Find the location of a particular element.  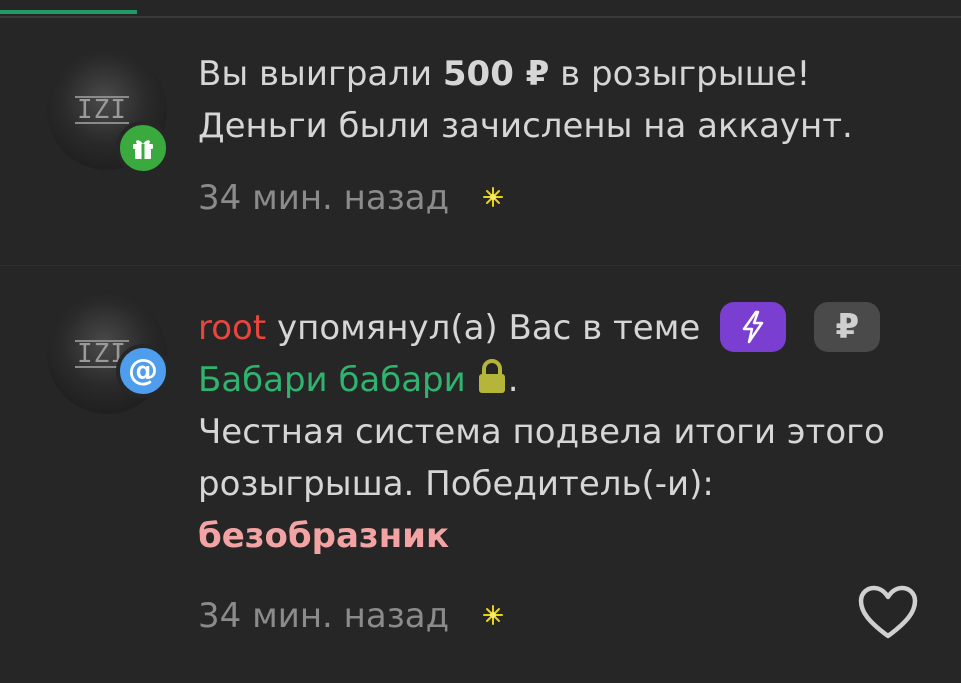

winner-name: безобразник is located at coordinates (559, 536).